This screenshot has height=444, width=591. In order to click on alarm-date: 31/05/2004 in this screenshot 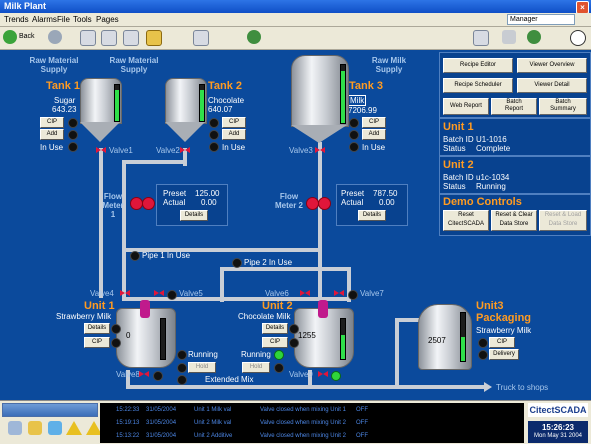, I will do `click(161, 436)`.